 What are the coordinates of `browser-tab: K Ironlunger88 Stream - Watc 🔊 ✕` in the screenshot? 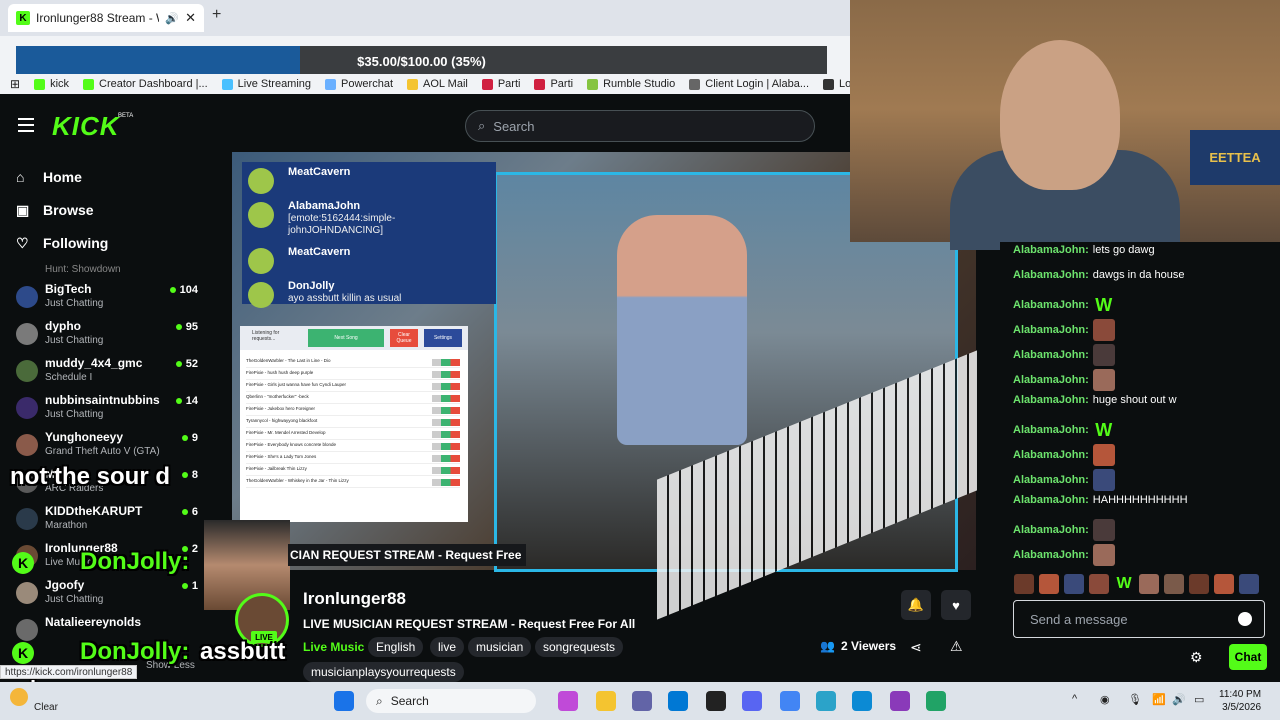 It's located at (106, 18).